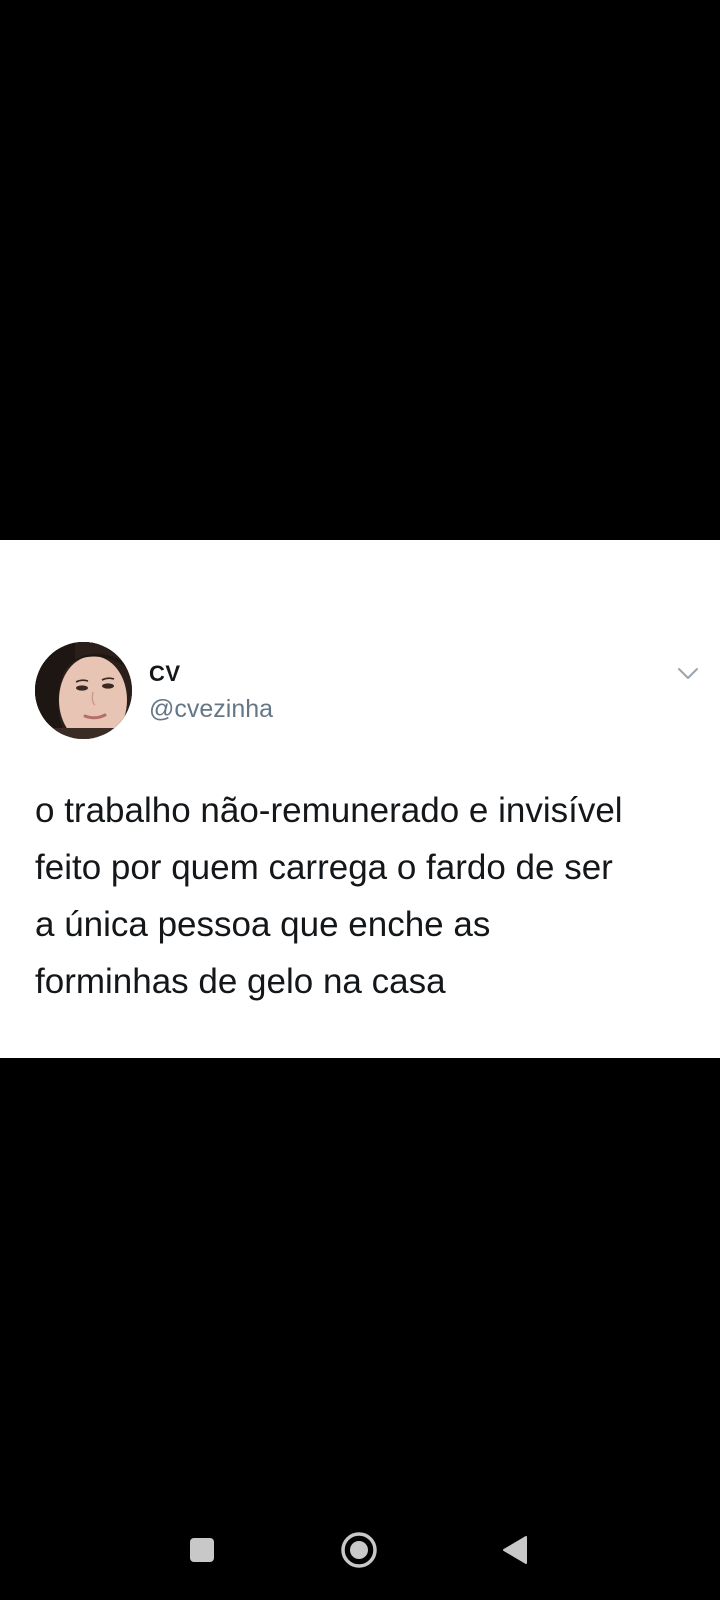 This screenshot has width=720, height=1600. I want to click on back-button, so click(515, 1550).